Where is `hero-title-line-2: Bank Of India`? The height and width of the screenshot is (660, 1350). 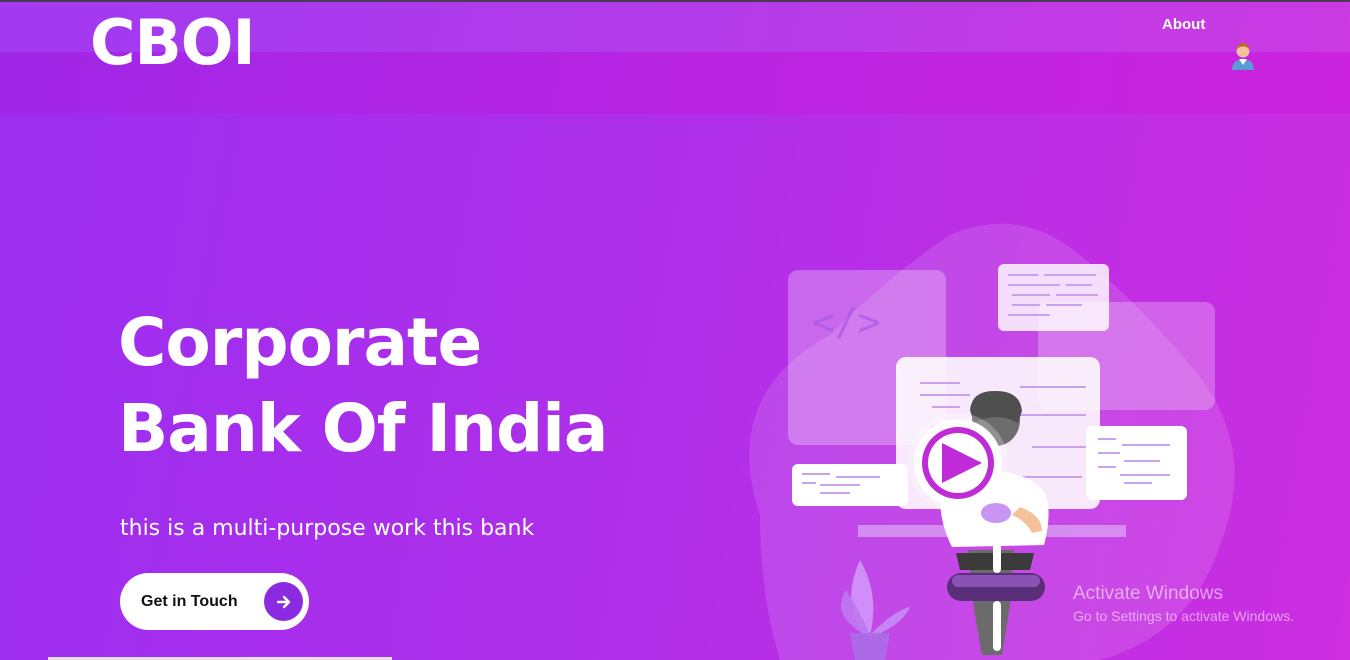 hero-title-line-2: Bank Of India is located at coordinates (363, 428).